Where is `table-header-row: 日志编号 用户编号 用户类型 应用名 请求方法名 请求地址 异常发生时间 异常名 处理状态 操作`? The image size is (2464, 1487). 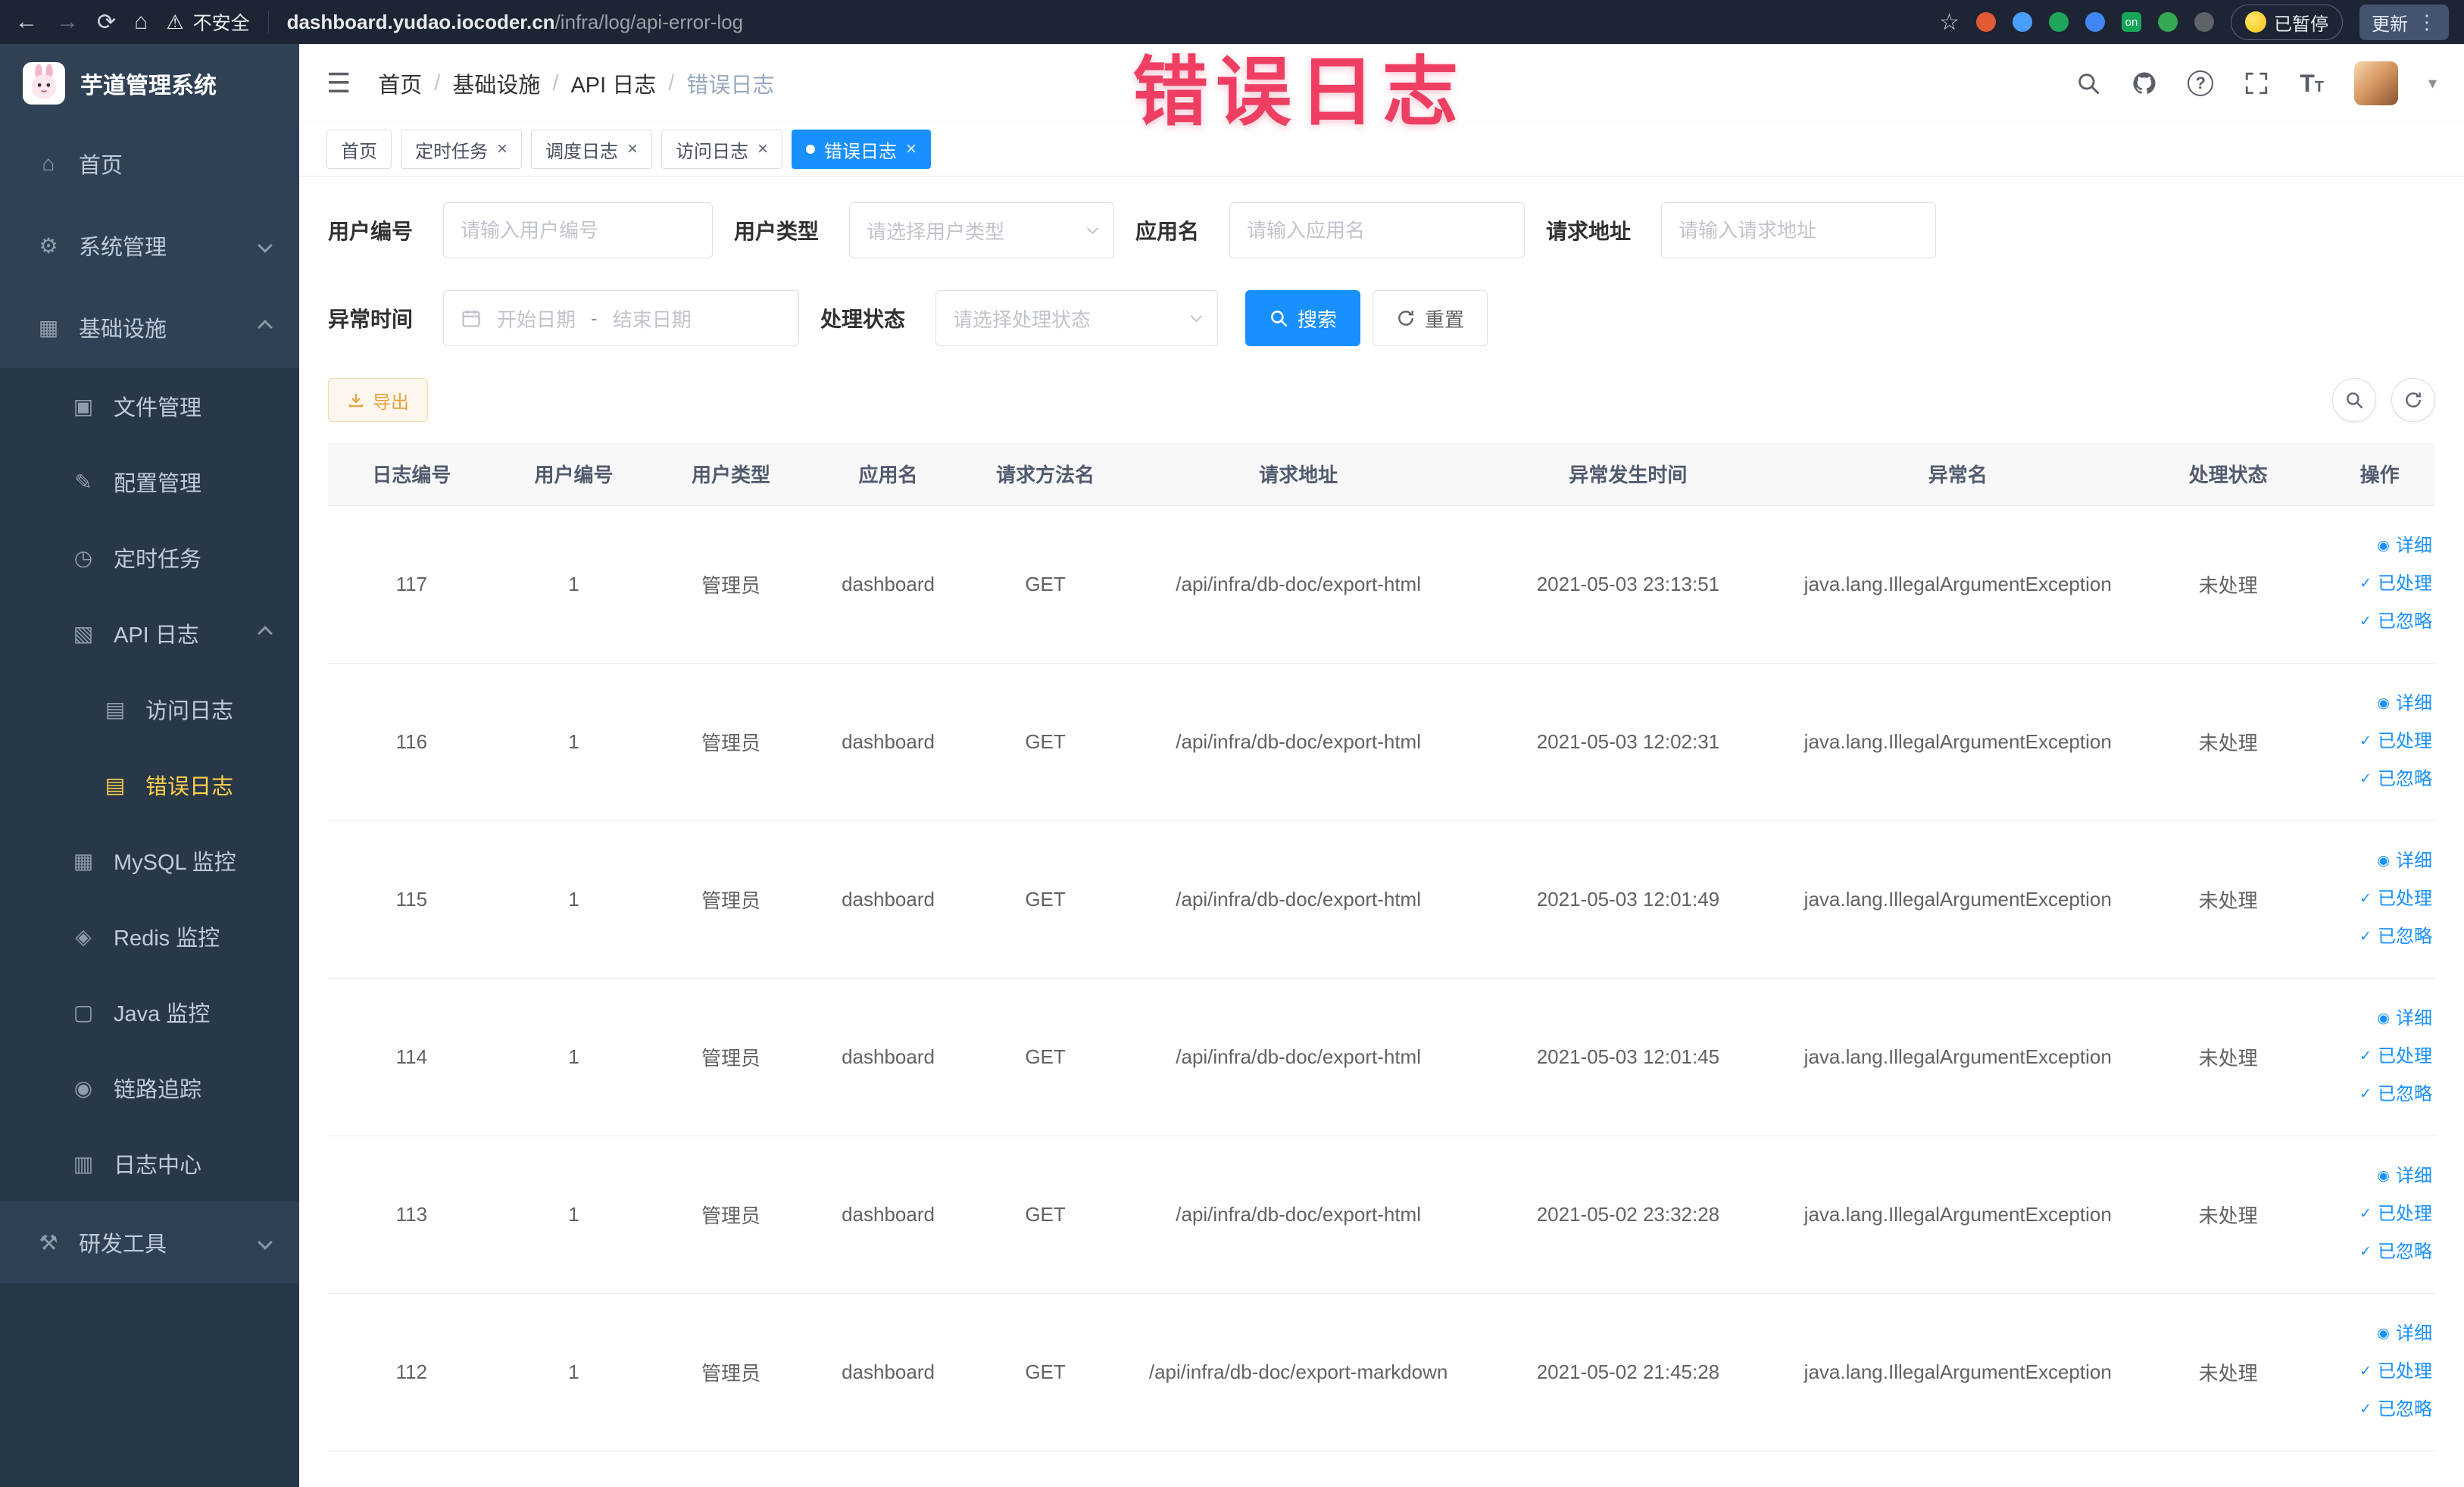
table-header-row: 日志编号 用户编号 用户类型 应用名 请求方法名 请求地址 异常发生时间 异常名 处理状态 操作 is located at coordinates (1381, 474).